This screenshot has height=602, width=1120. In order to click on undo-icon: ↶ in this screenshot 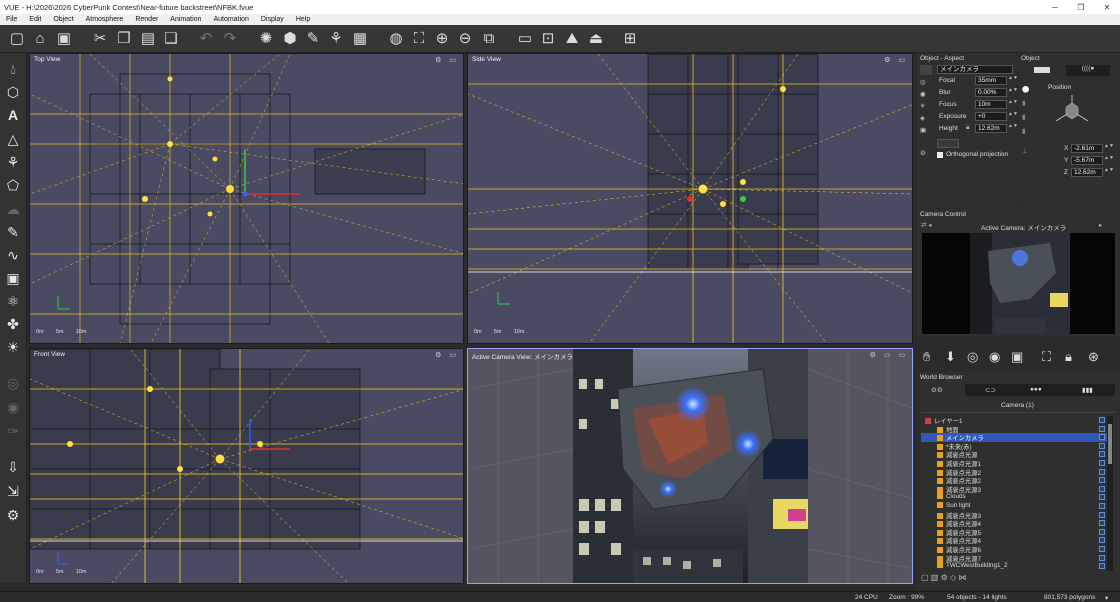, I will do `click(206, 39)`.